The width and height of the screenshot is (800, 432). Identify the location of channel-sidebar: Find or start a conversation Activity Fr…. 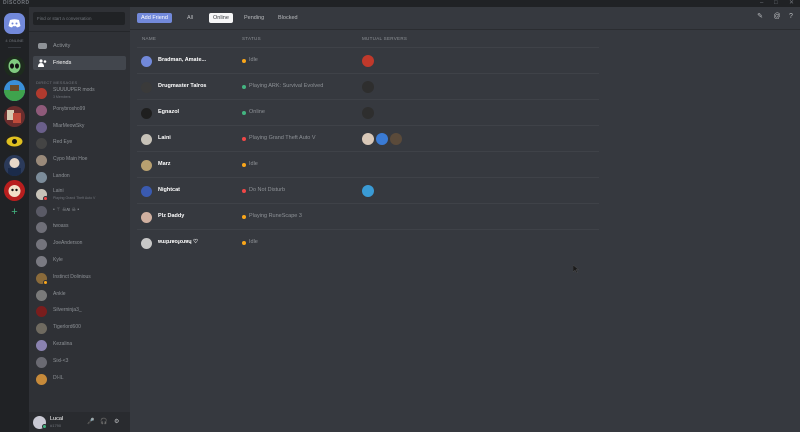
(79, 219).